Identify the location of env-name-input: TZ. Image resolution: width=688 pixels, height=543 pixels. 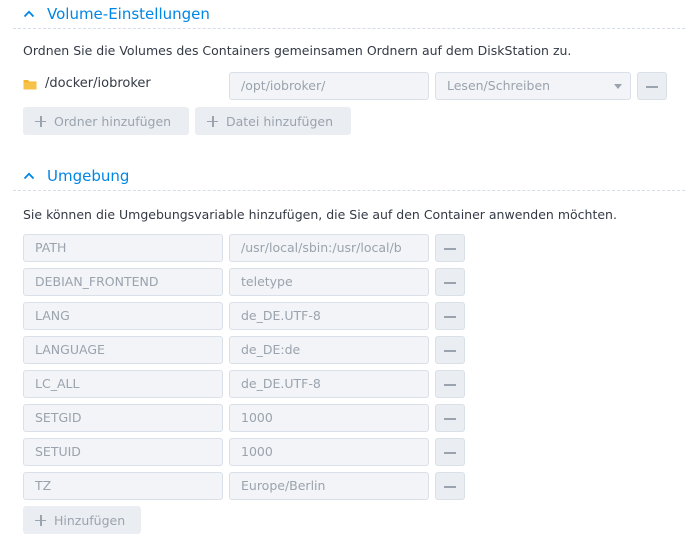
(123, 486).